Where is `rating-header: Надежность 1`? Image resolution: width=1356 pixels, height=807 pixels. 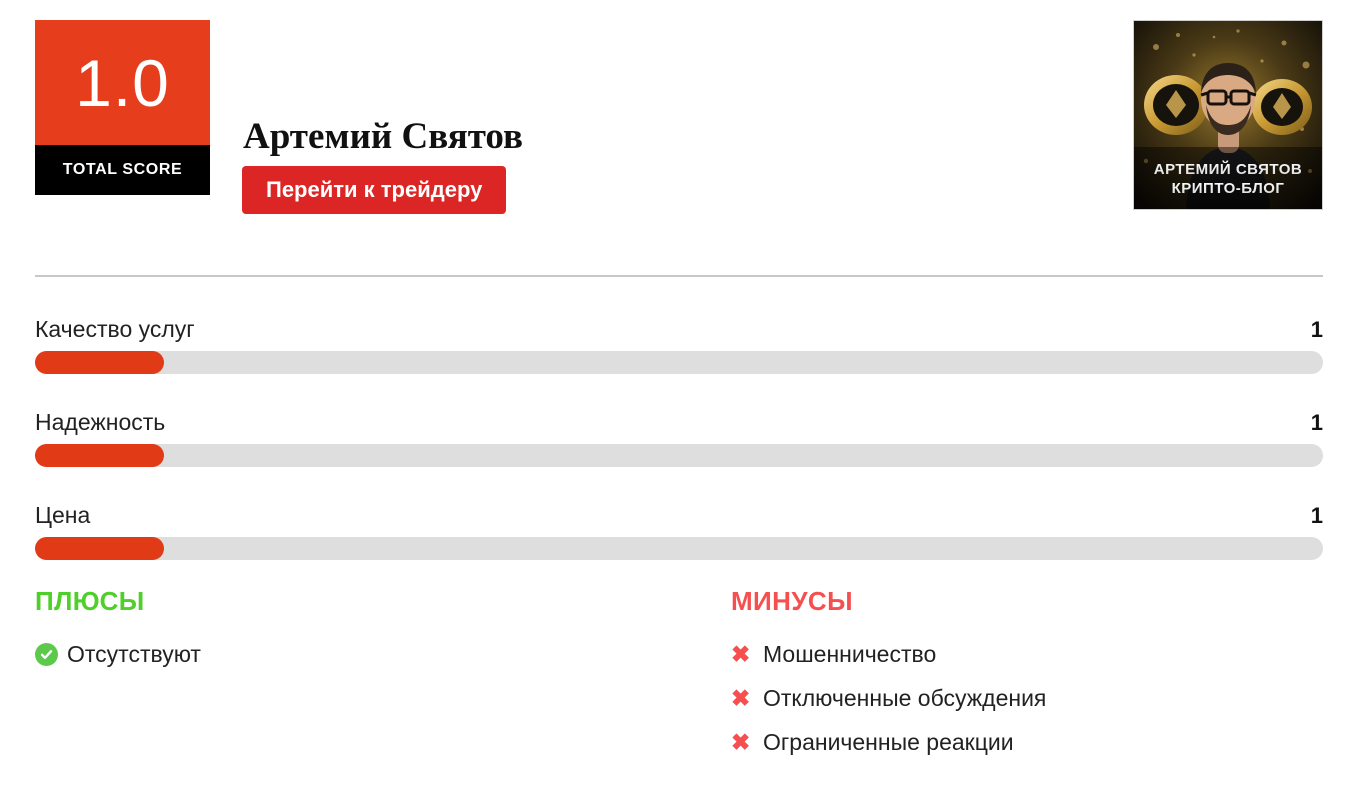 rating-header: Надежность 1 is located at coordinates (679, 422).